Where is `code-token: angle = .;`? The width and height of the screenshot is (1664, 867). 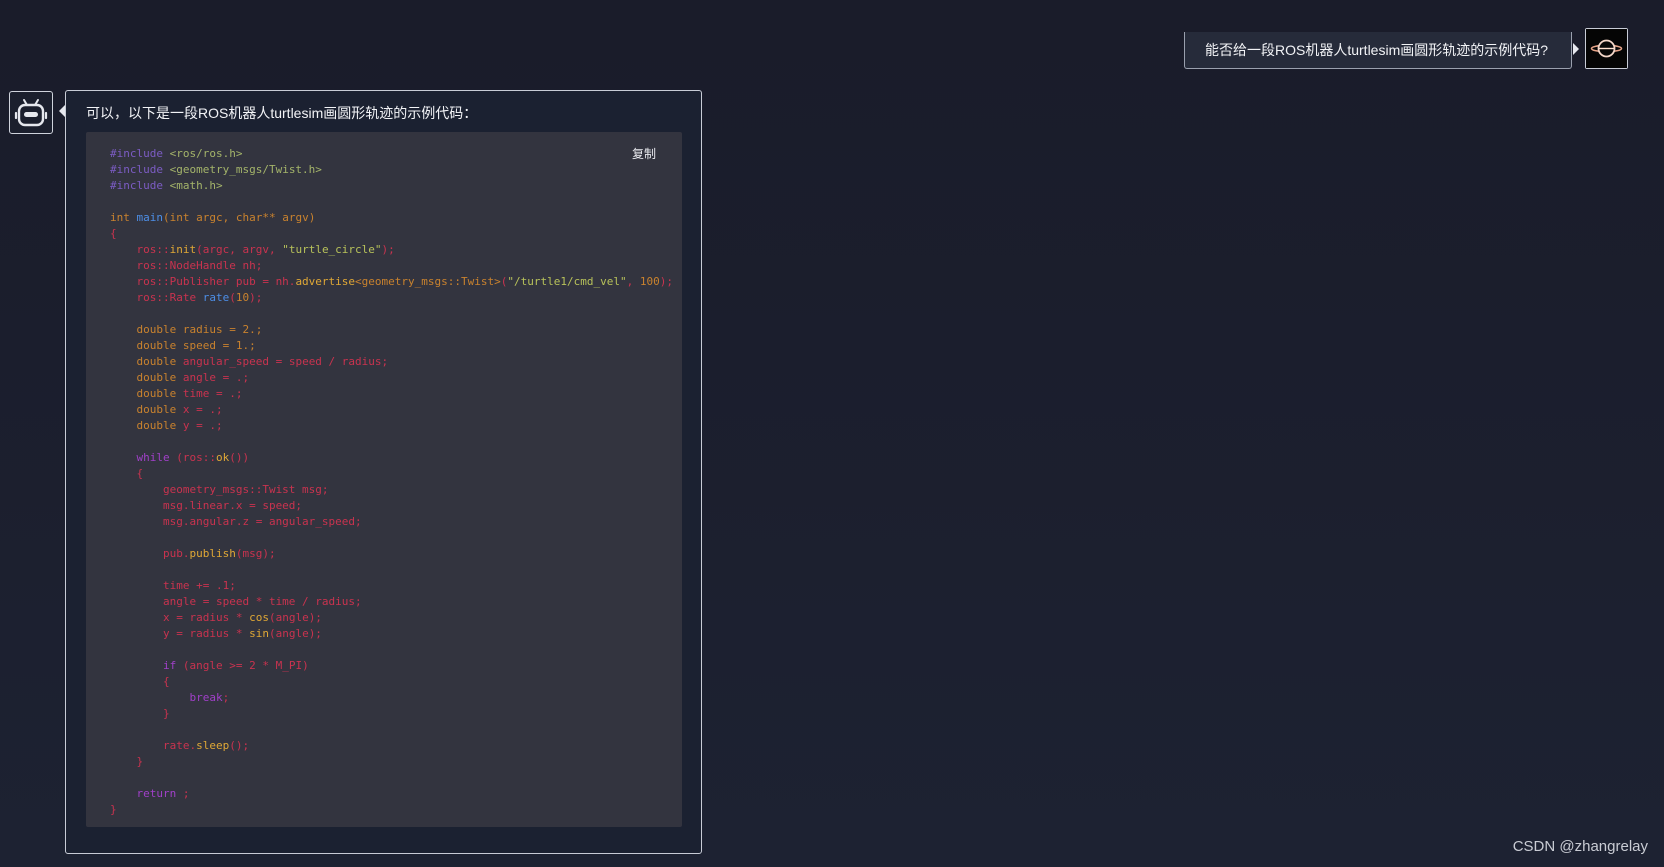 code-token: angle = .; is located at coordinates (216, 377).